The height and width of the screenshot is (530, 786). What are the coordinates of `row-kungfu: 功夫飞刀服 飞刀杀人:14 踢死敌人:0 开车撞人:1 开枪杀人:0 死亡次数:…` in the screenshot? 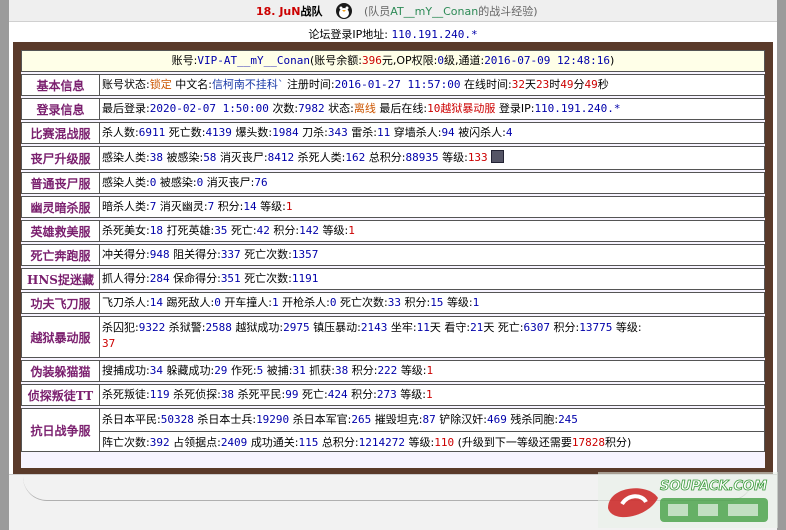 It's located at (393, 303).